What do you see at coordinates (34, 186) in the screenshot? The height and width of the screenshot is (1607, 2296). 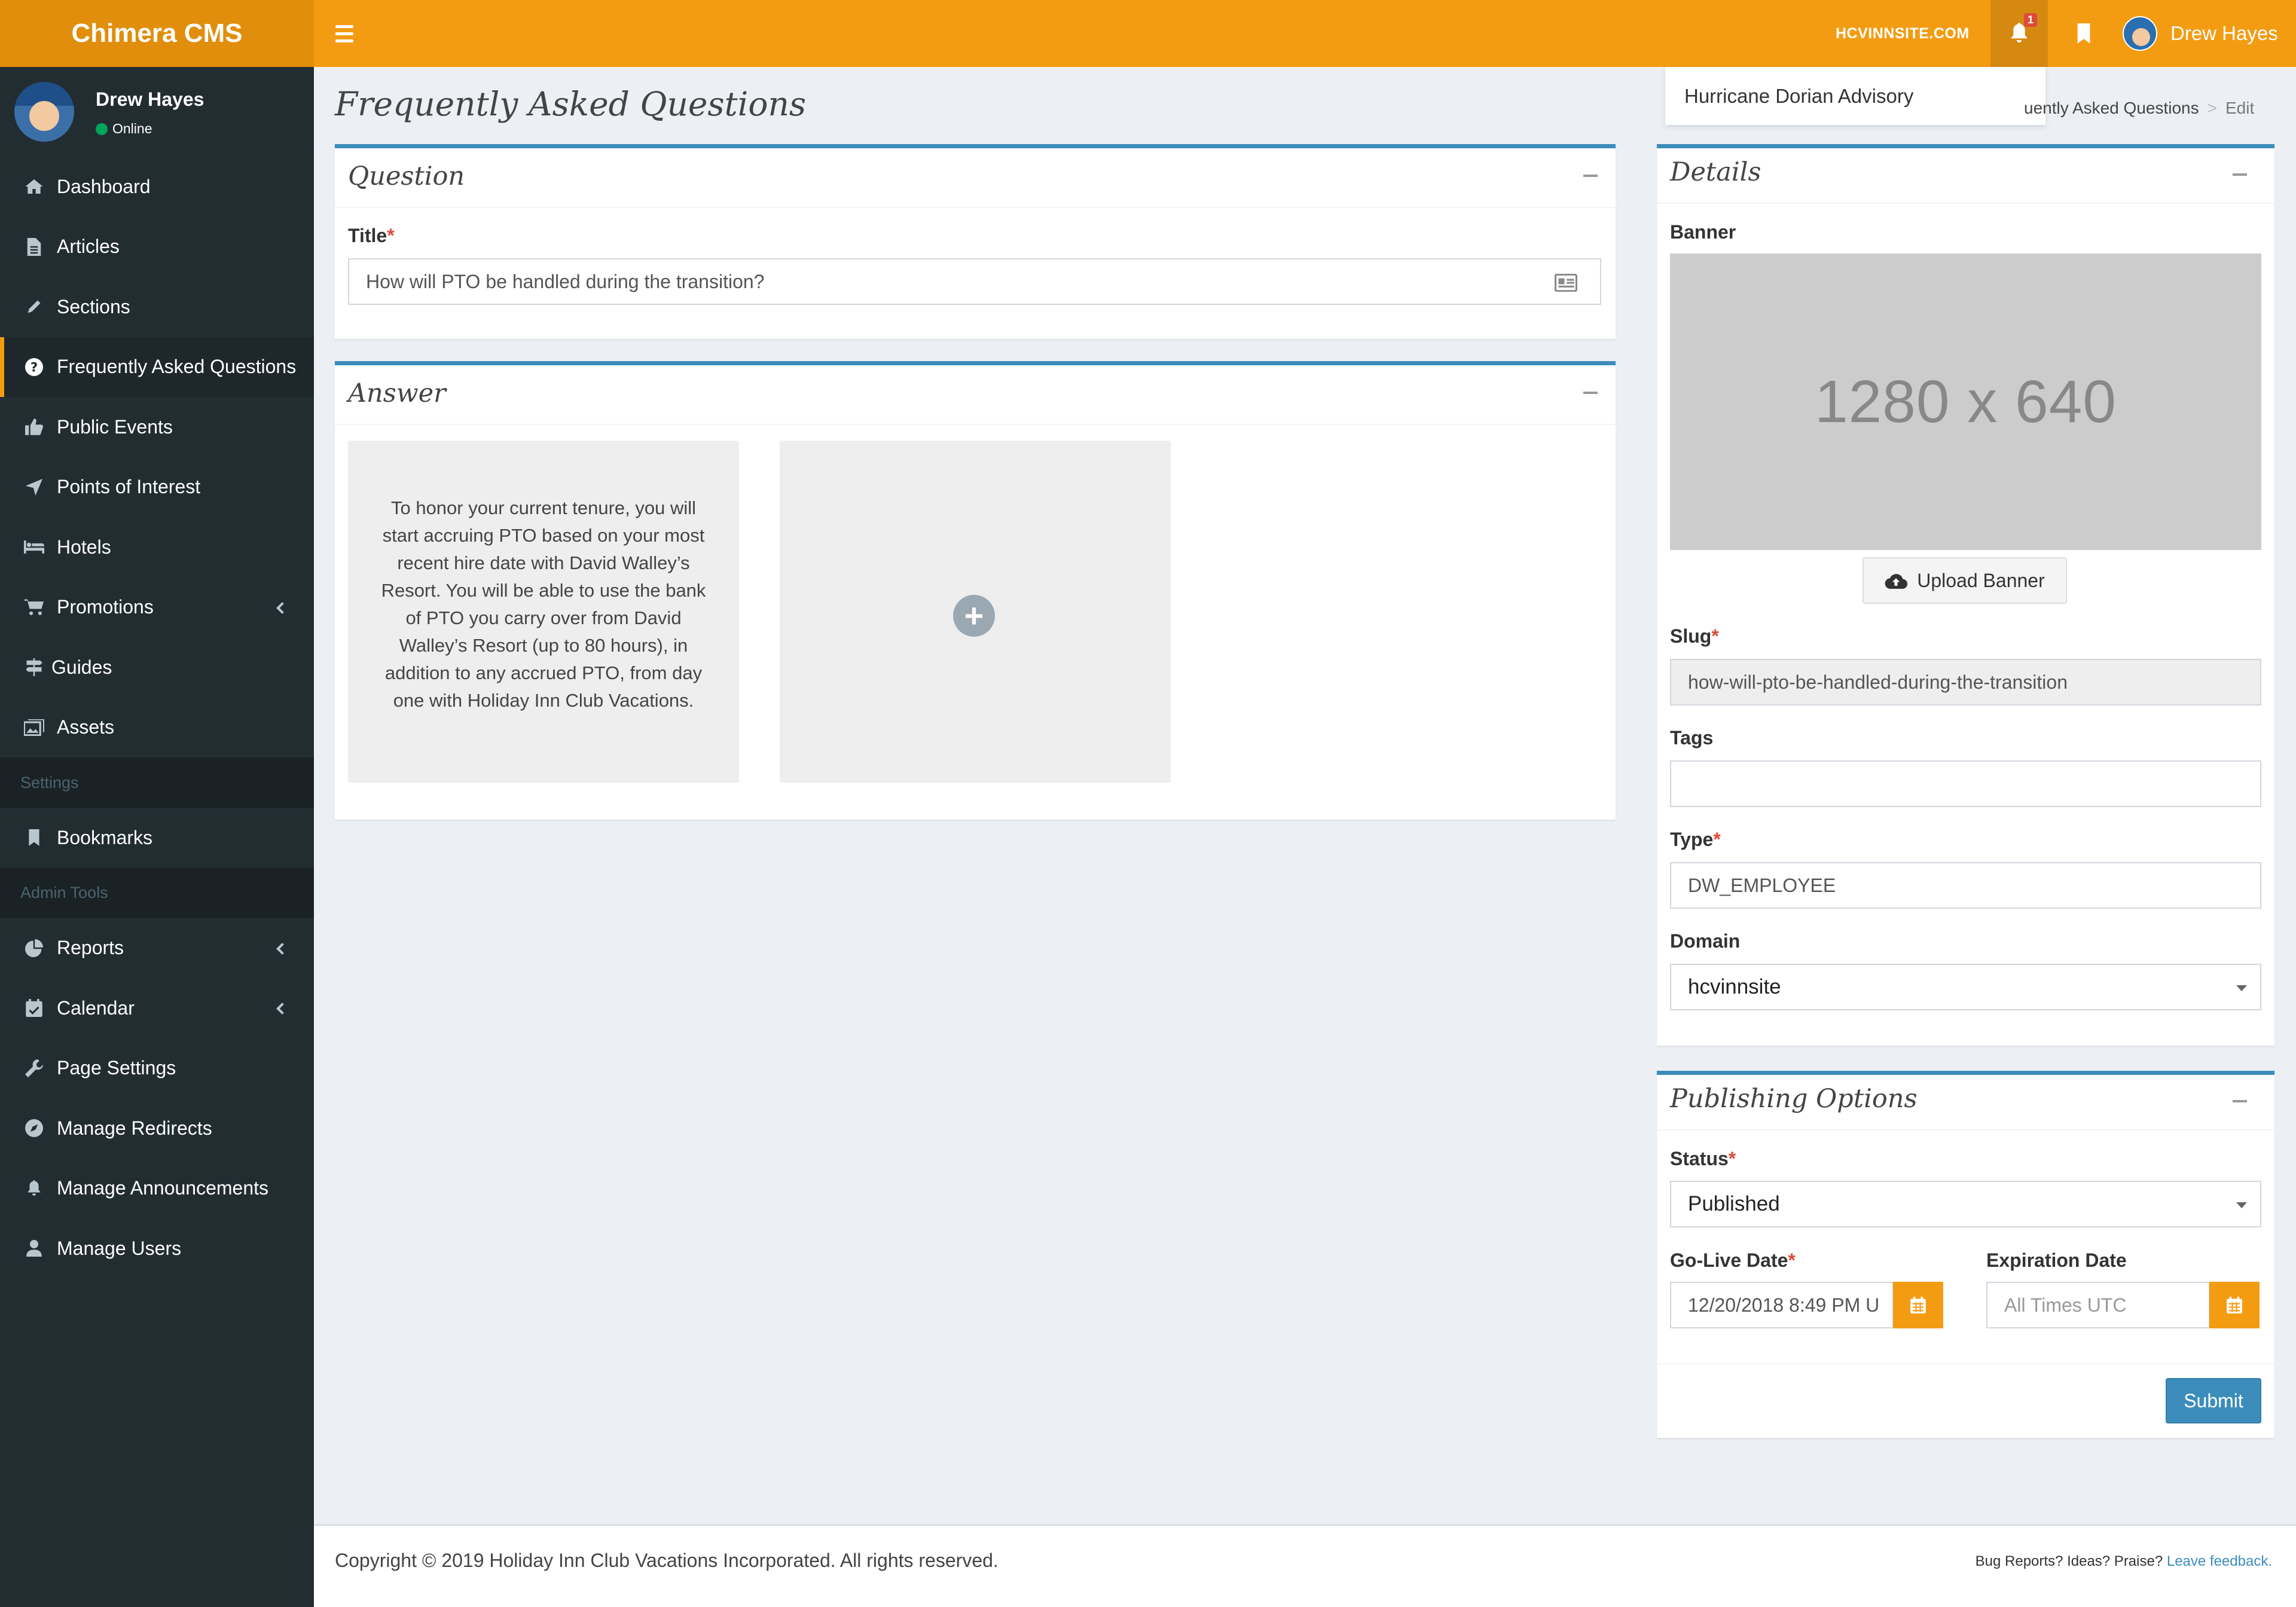 I see `home-icon` at bounding box center [34, 186].